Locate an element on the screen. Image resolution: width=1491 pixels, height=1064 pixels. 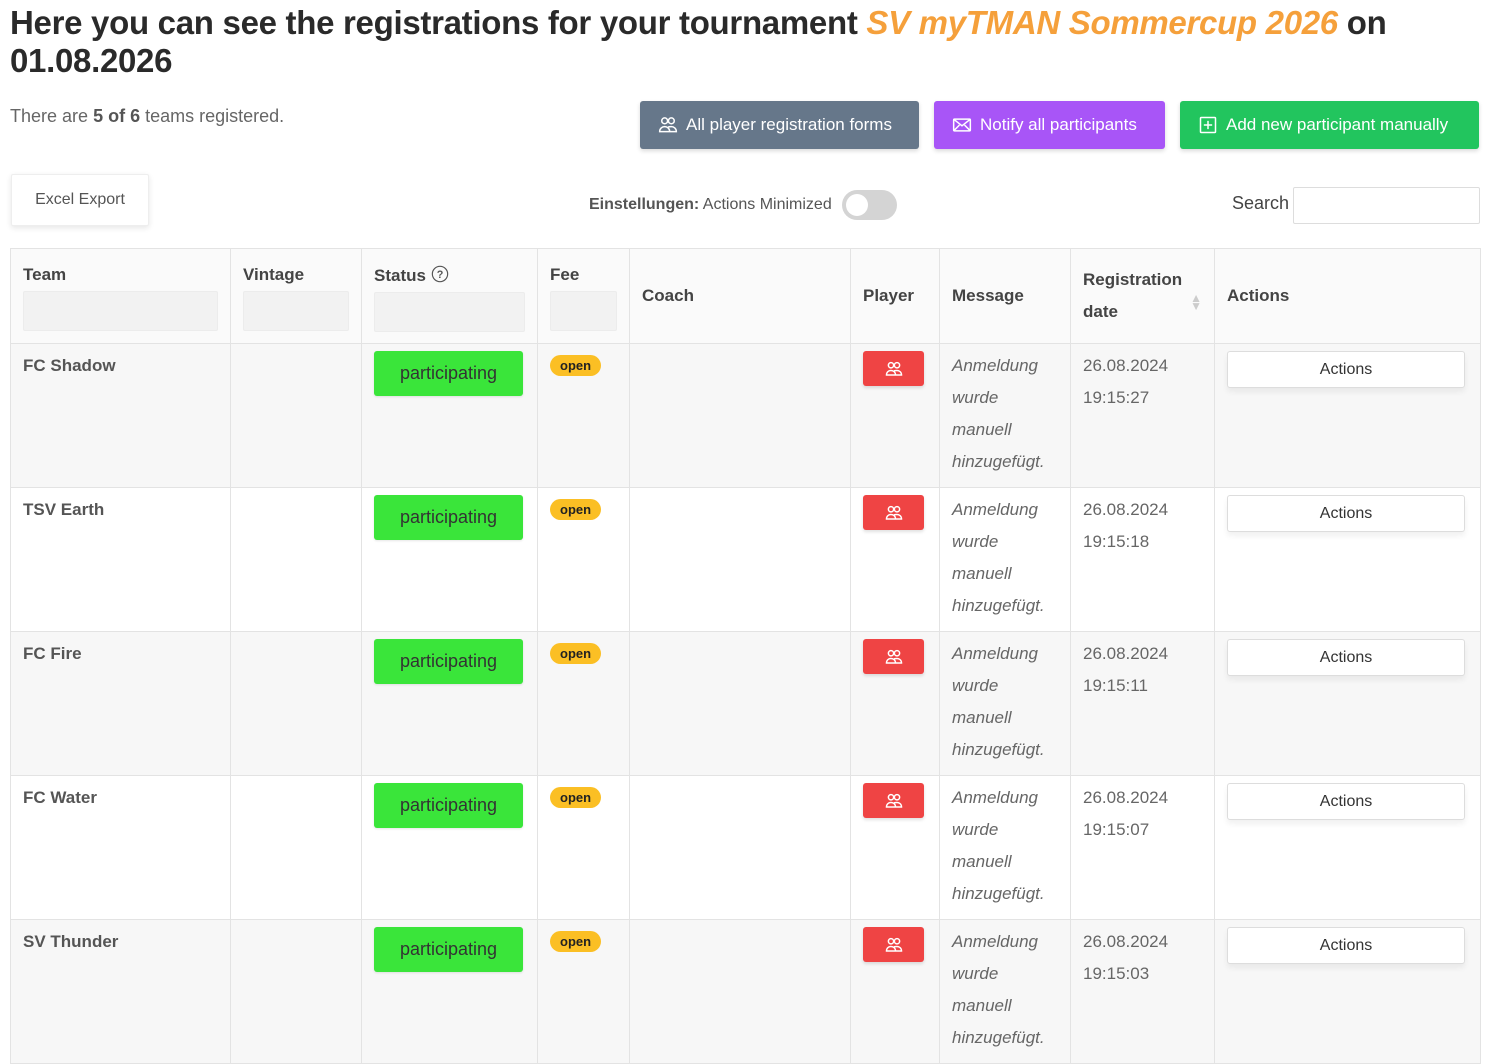
plus-square-icon is located at coordinates (1208, 125).